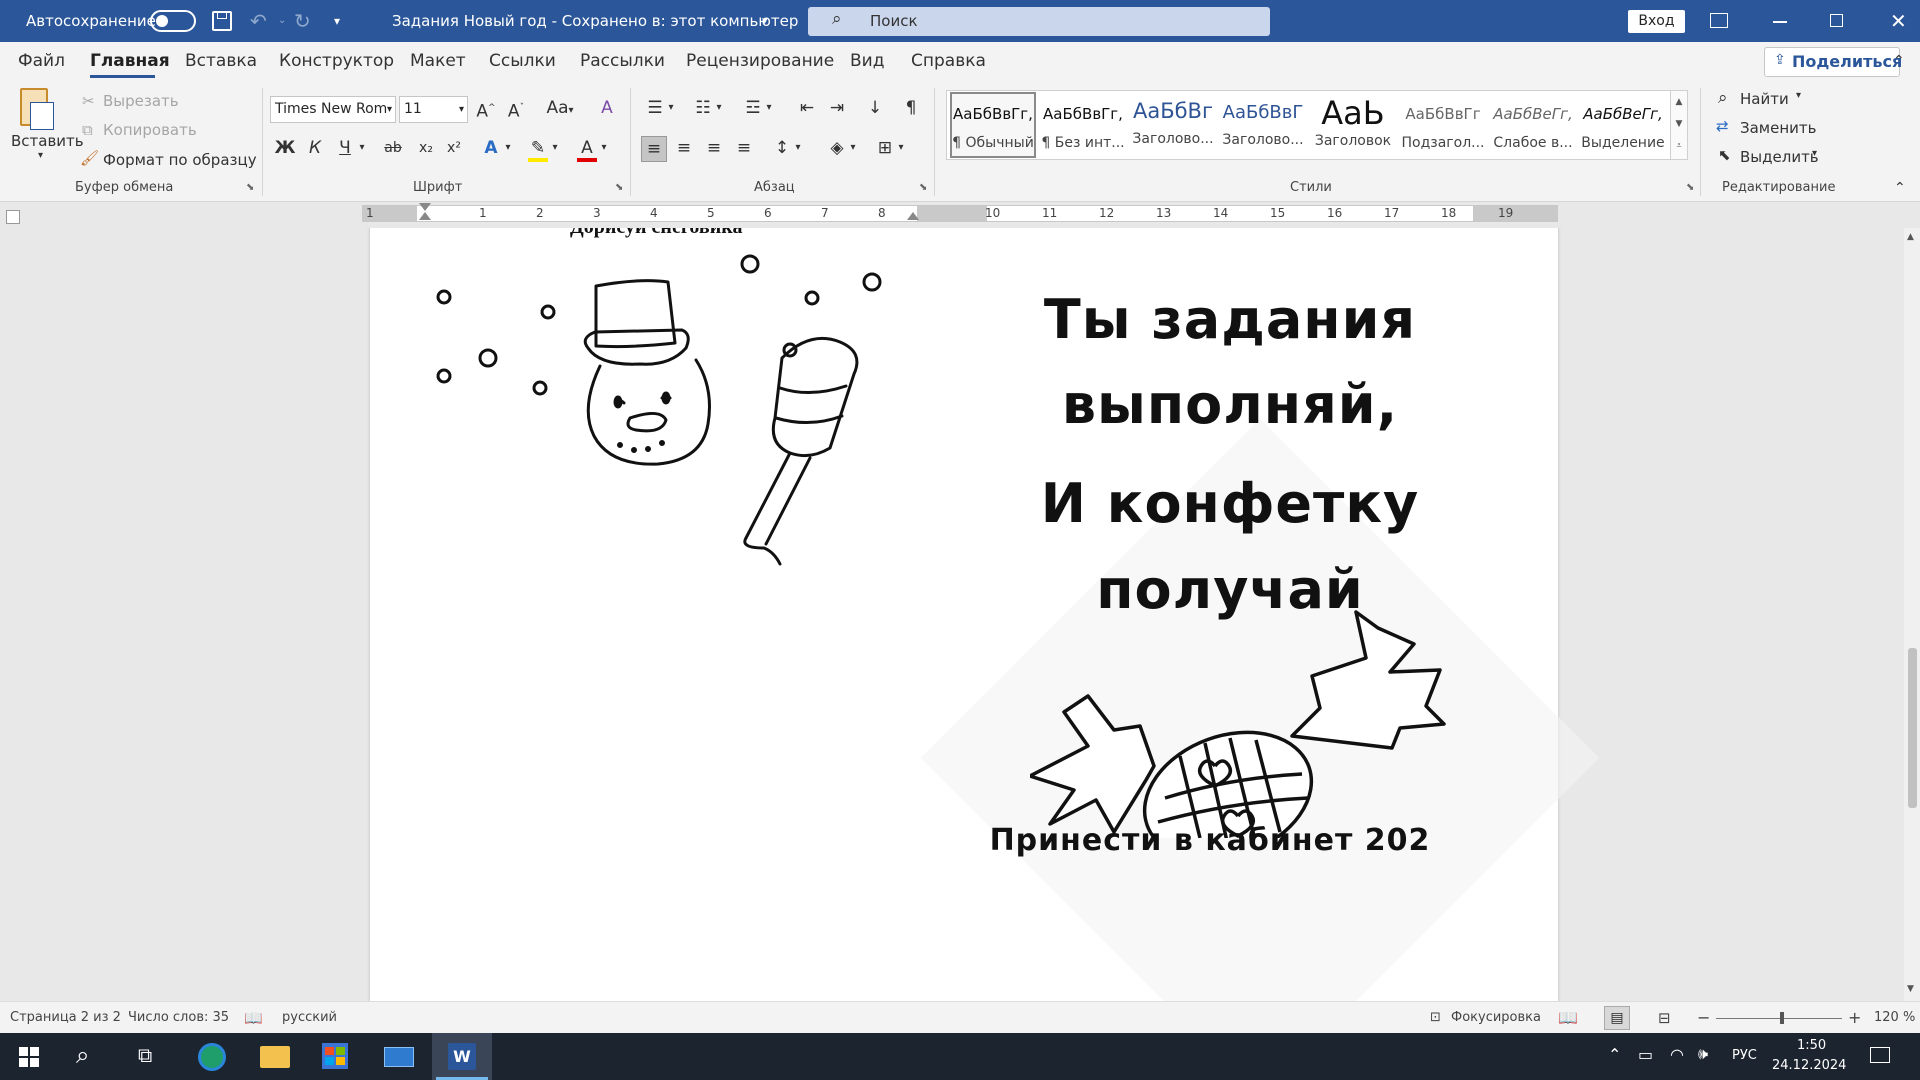  What do you see at coordinates (1900, 188) in the screenshot?
I see `collapse-ribbon-icon: ⌃` at bounding box center [1900, 188].